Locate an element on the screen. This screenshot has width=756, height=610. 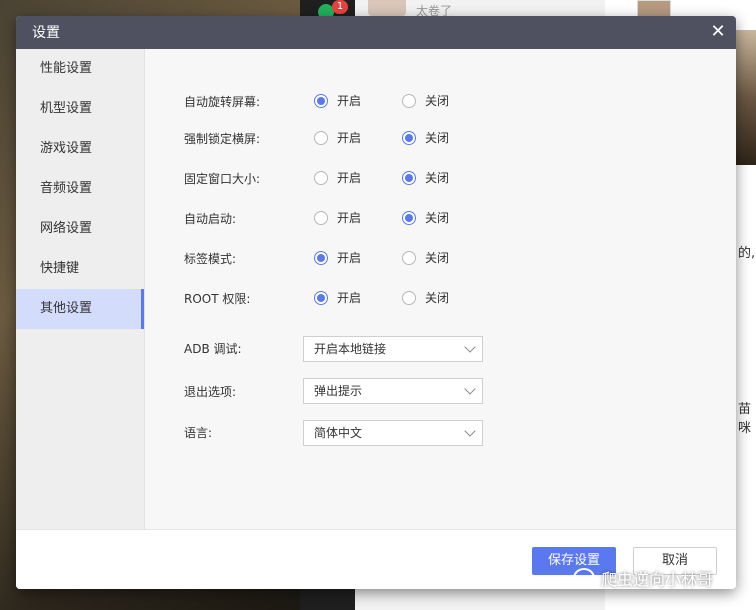
exit-option-label: 退出选项: is located at coordinates (210, 392).